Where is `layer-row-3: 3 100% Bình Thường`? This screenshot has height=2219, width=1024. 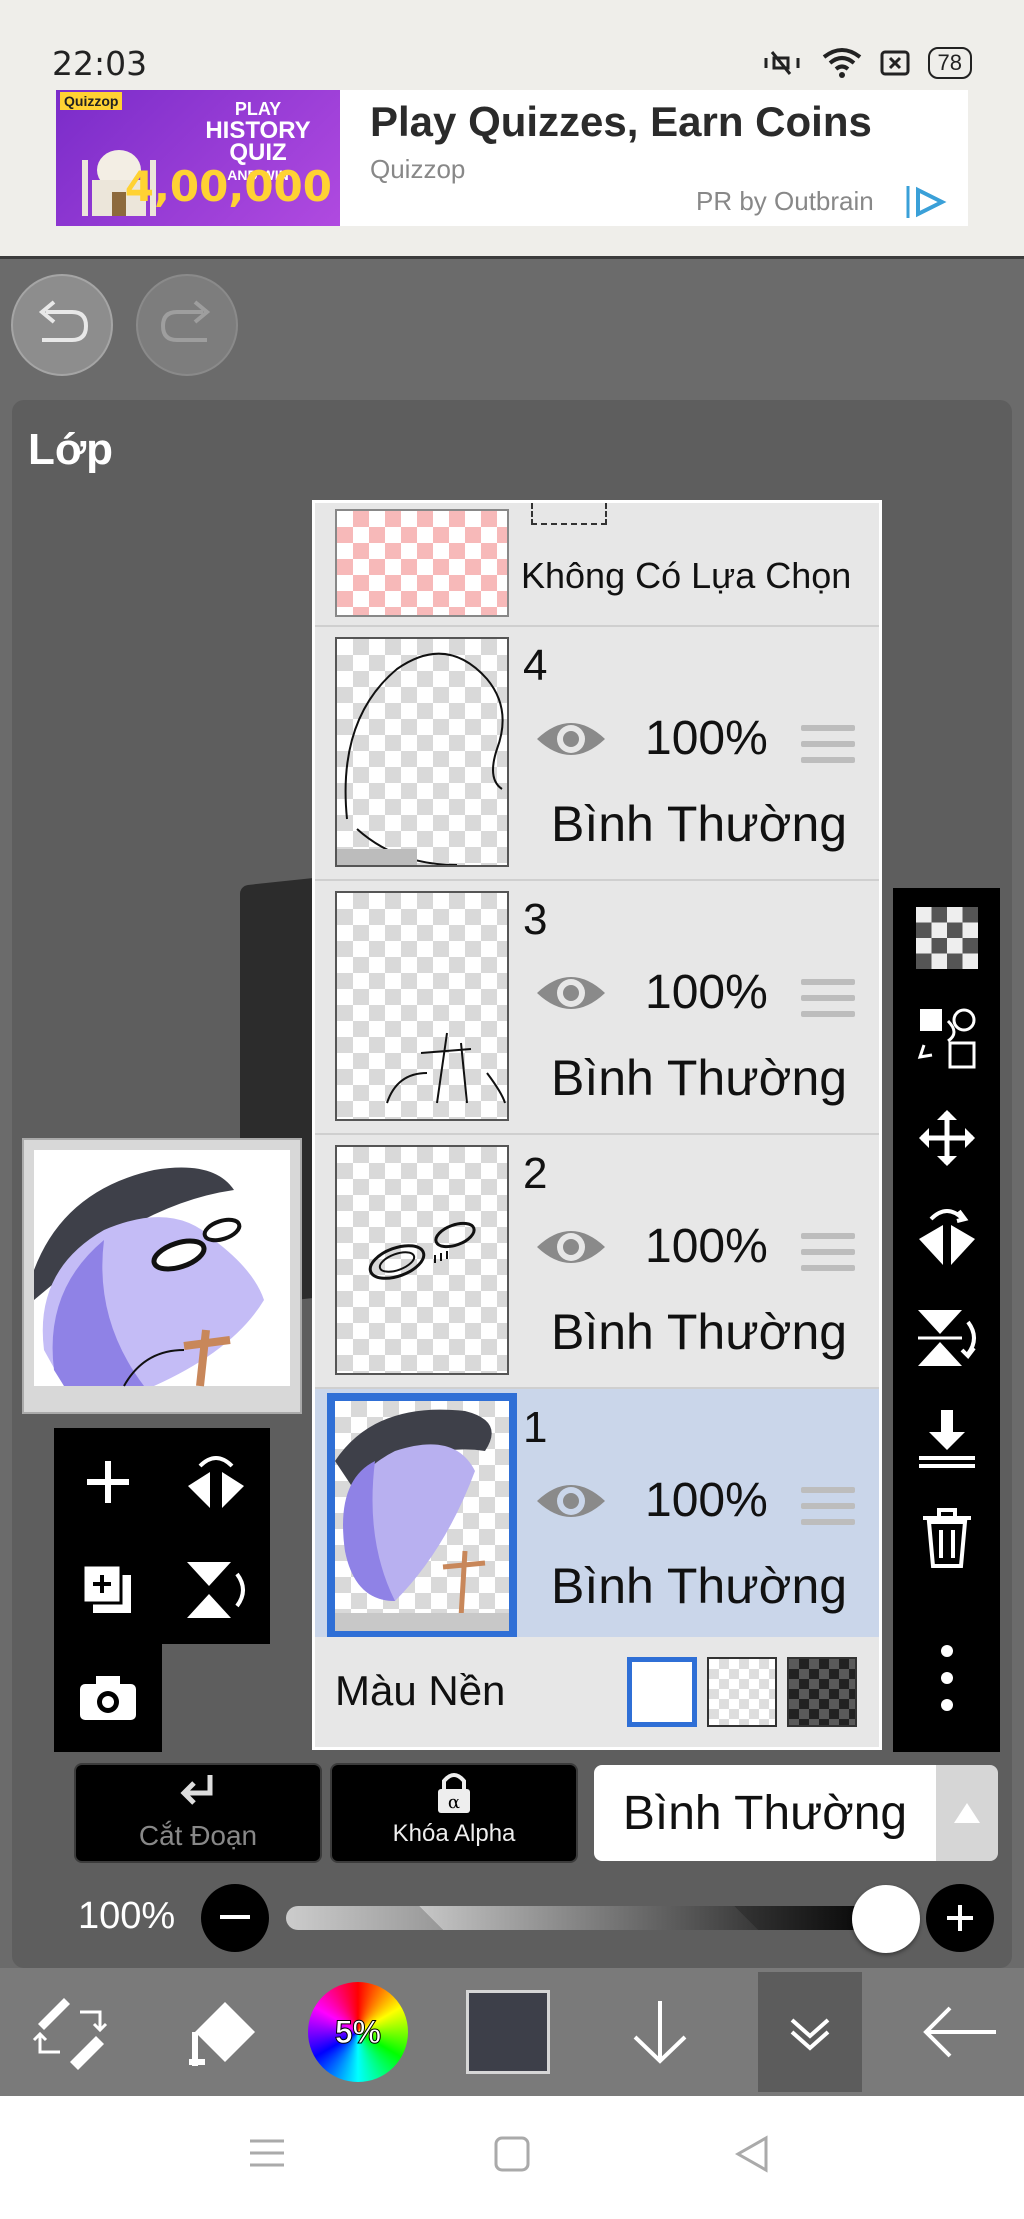 layer-row-3: 3 100% Bình Thường is located at coordinates (597, 1008).